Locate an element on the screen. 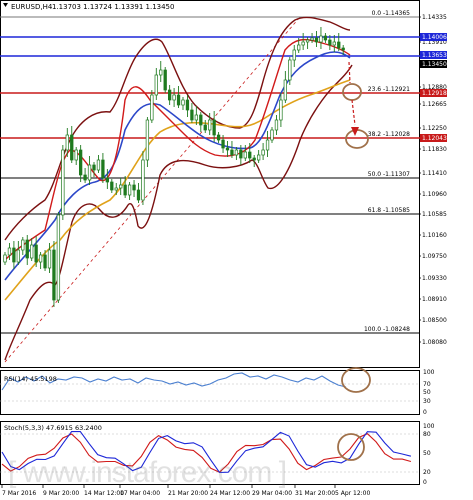 The image size is (473, 500). stoch-scale: 10080 50 20 0 is located at coordinates (429, 454).